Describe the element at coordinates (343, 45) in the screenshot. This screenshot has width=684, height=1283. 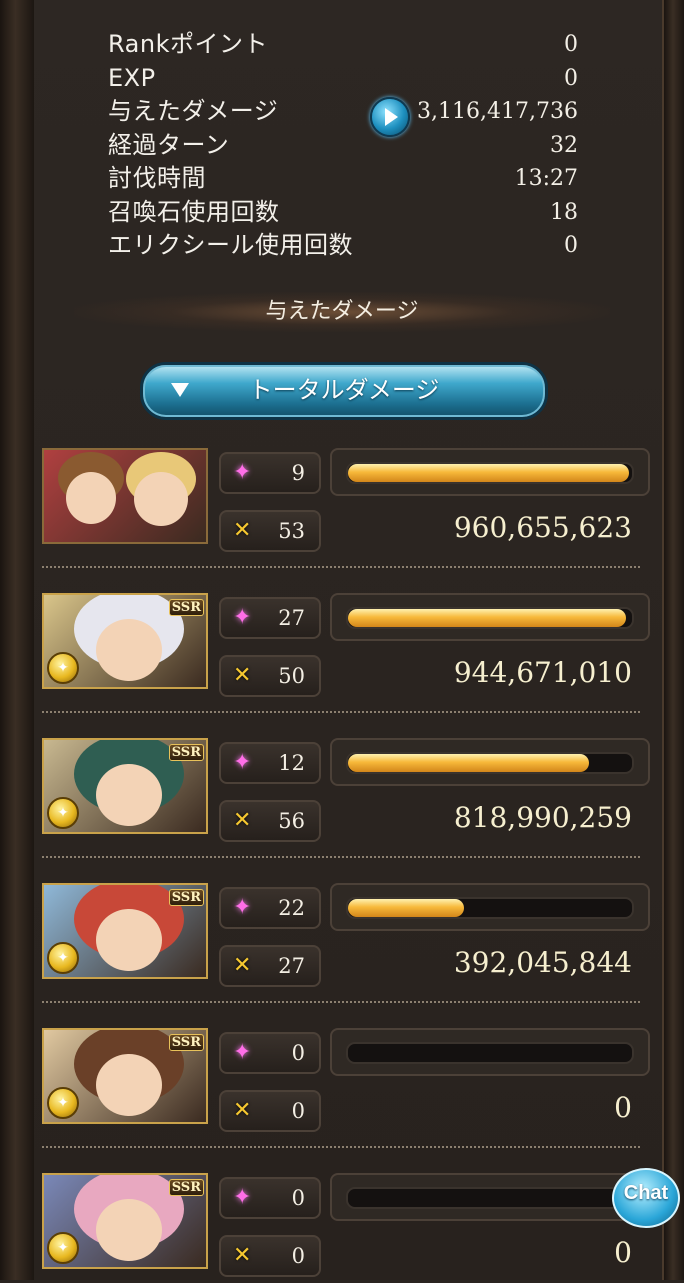
I see `stat-rank-points: Rankポイント 0` at that location.